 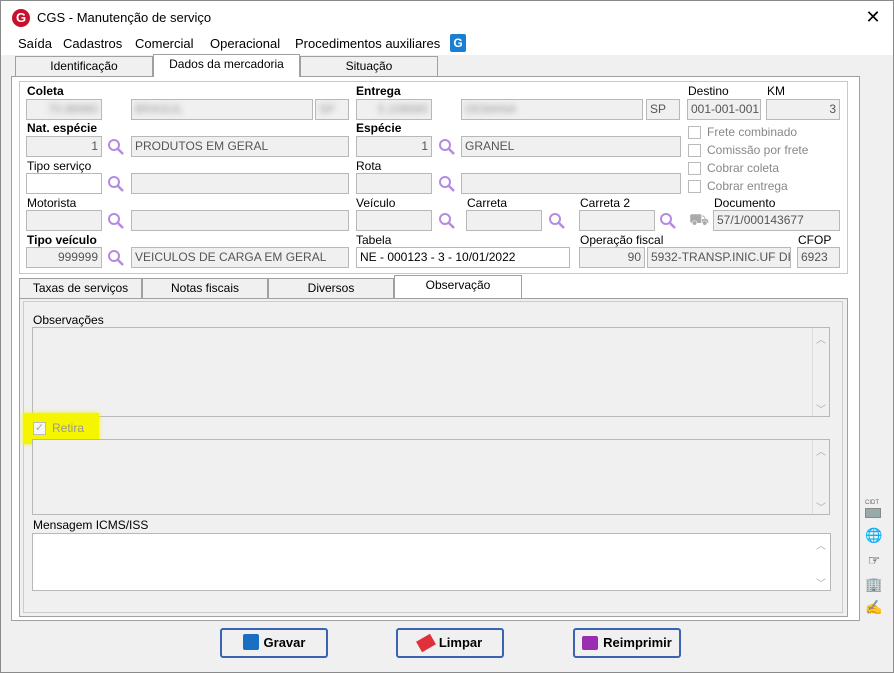 What do you see at coordinates (35, 43) in the screenshot?
I see `menu-saida: Saída` at bounding box center [35, 43].